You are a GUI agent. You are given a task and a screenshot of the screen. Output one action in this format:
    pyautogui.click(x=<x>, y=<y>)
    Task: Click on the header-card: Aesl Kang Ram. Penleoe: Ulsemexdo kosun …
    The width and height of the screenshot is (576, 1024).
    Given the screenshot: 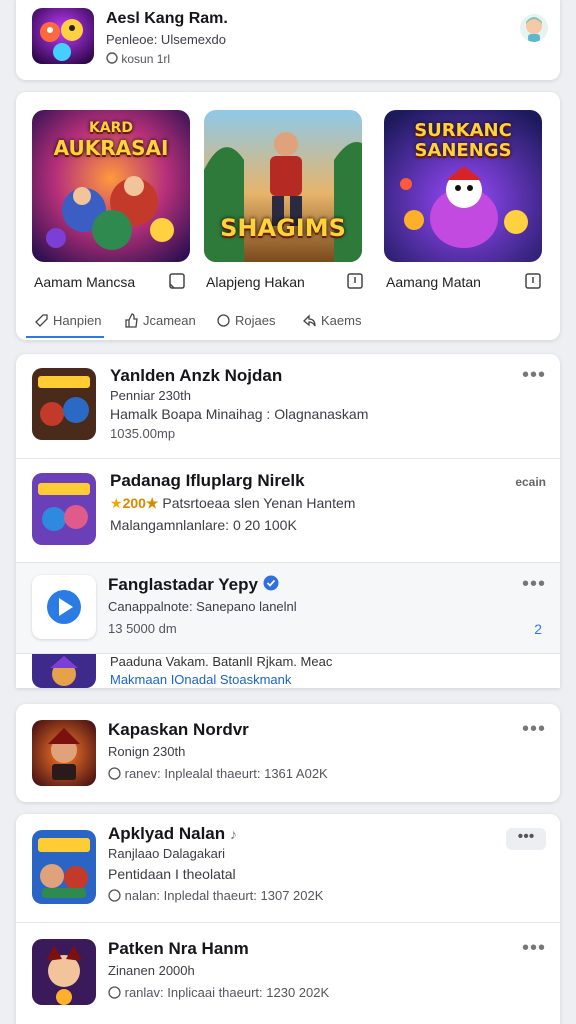 What is the action you would take?
    pyautogui.click(x=288, y=40)
    